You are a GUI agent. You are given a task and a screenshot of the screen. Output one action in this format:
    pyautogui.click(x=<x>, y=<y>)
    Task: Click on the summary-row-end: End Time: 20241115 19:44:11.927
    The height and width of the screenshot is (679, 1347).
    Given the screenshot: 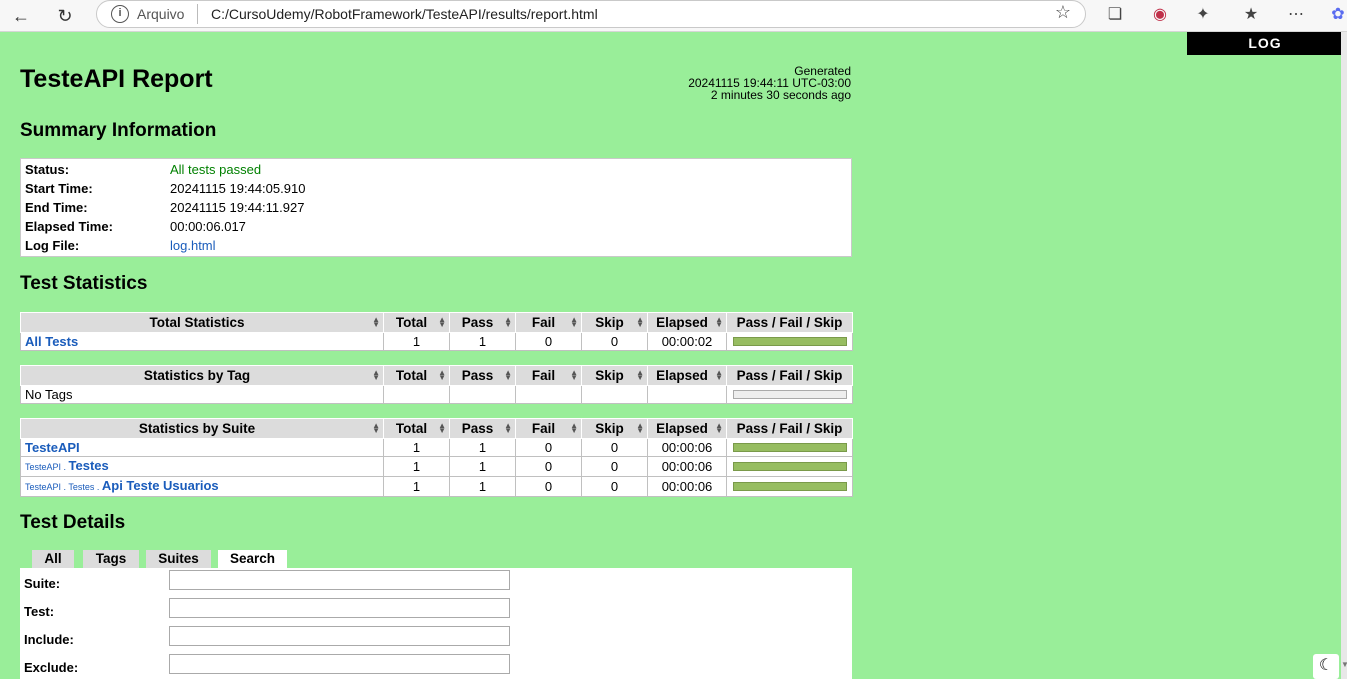 What is the action you would take?
    pyautogui.click(x=435, y=207)
    